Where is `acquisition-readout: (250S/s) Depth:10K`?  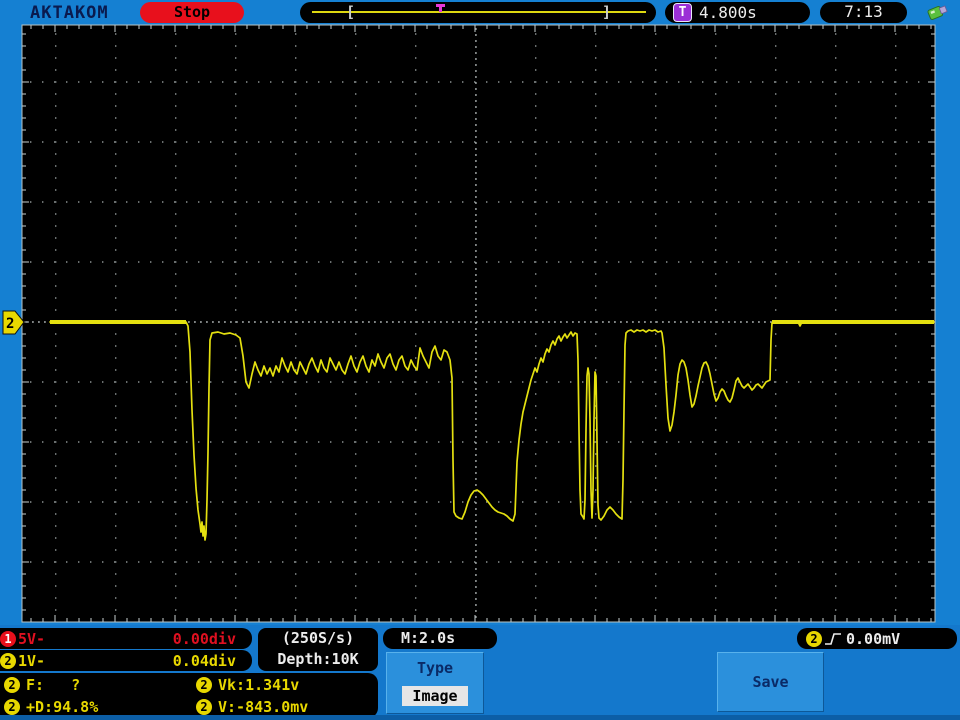 acquisition-readout: (250S/s) Depth:10K is located at coordinates (318, 649).